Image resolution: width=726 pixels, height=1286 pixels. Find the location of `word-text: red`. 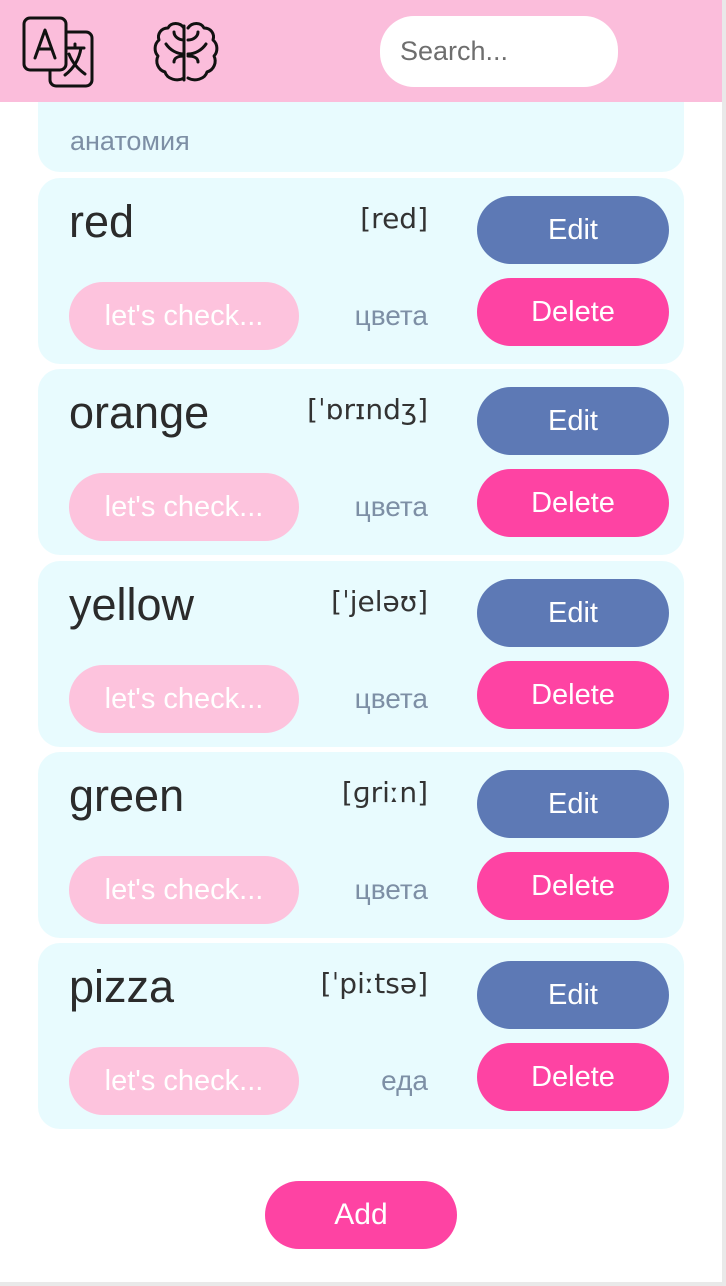

word-text: red is located at coordinates (102, 221).